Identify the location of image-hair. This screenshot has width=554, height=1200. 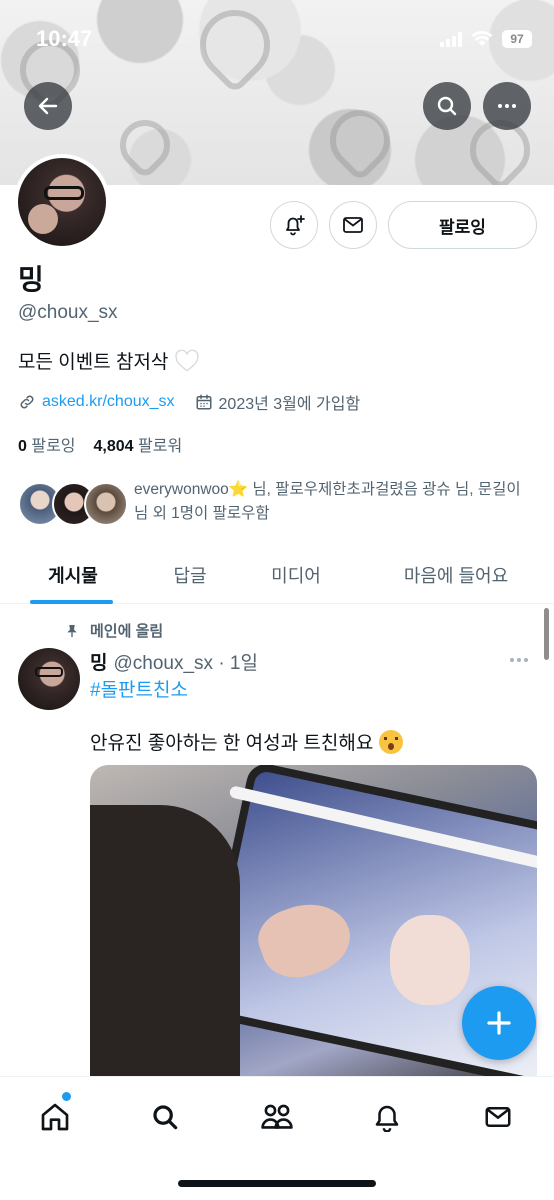
(165, 950).